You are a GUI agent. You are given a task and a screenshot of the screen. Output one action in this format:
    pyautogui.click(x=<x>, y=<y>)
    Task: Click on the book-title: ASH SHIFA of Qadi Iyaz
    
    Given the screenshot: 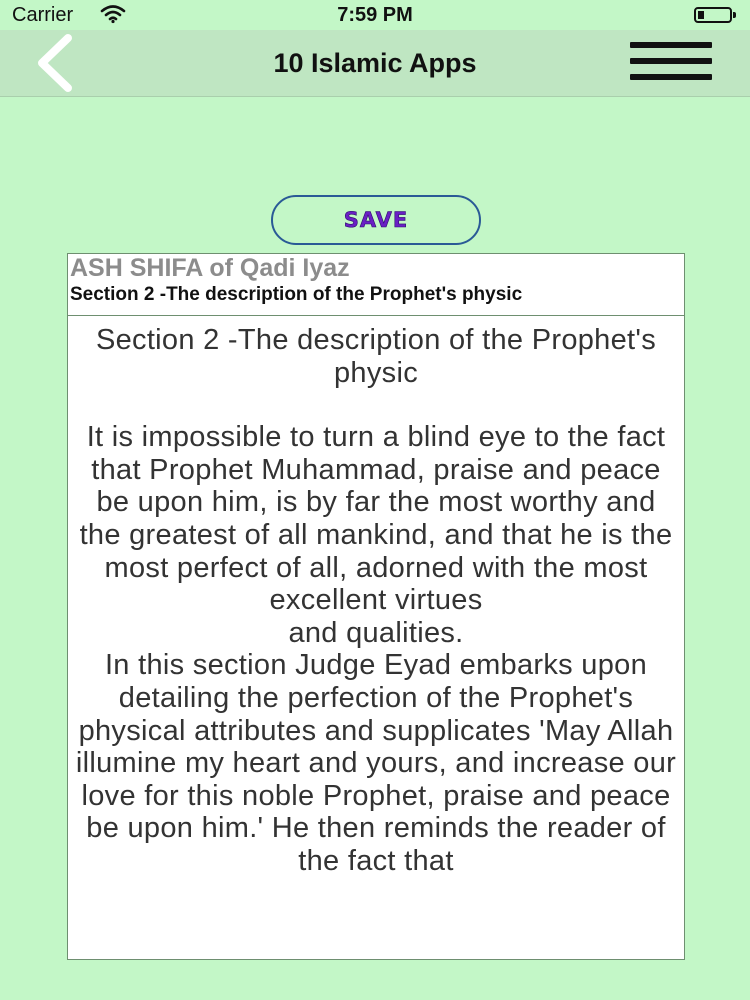 What is the action you would take?
    pyautogui.click(x=210, y=268)
    